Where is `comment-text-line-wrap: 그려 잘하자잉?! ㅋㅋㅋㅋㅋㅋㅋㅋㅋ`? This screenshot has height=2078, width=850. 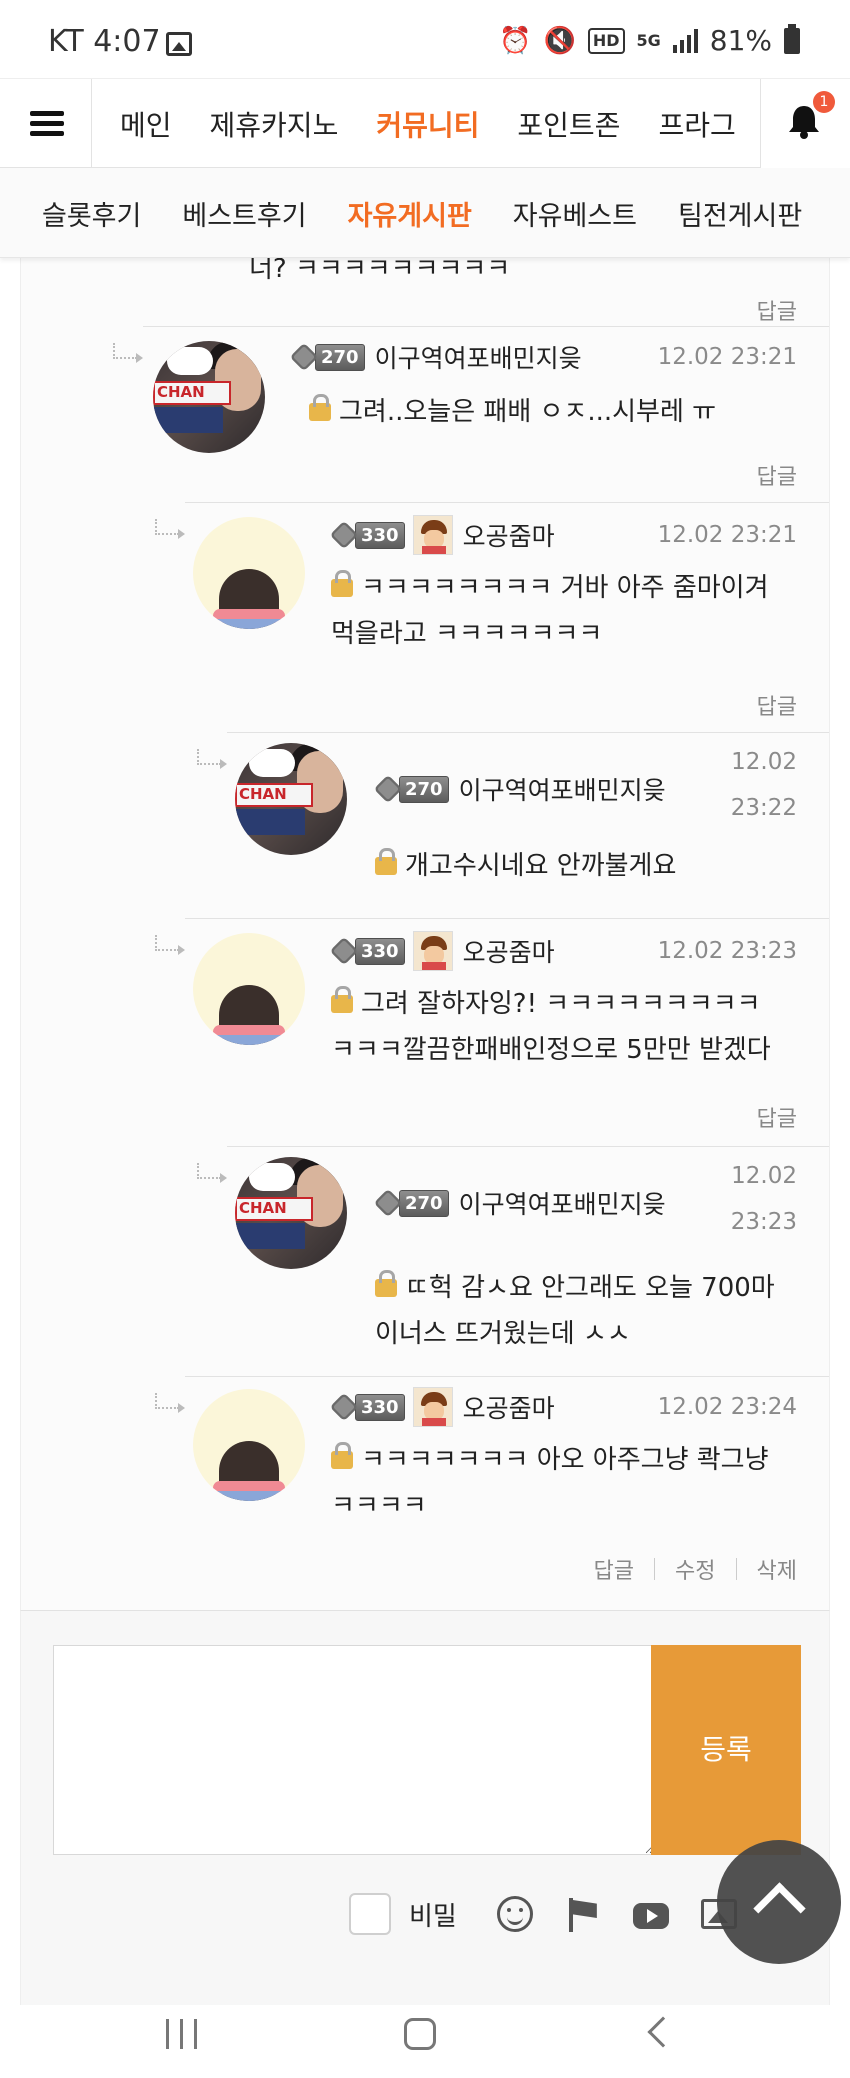
comment-text-line-wrap: 그려 잘하자잉?! ㅋㅋㅋㅋㅋㅋㅋㅋㅋ is located at coordinates (551, 1004).